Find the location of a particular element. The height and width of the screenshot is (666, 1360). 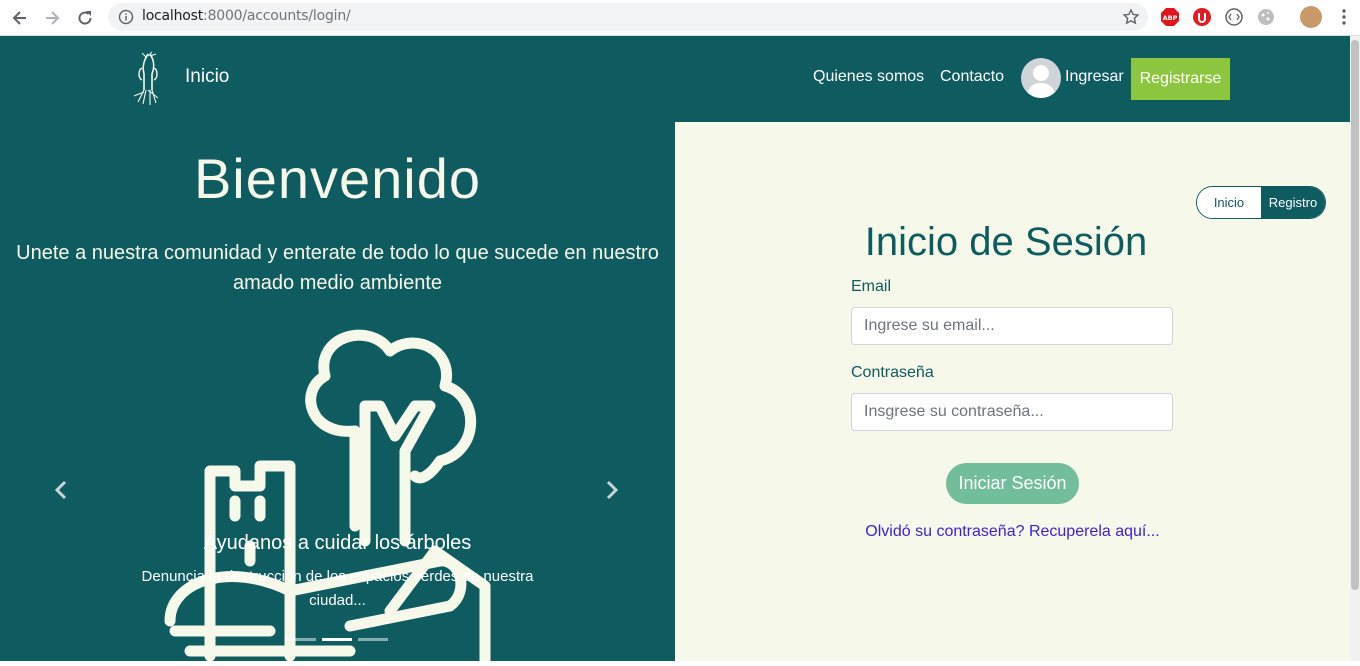

svg-text: ABP is located at coordinates (1170, 18).